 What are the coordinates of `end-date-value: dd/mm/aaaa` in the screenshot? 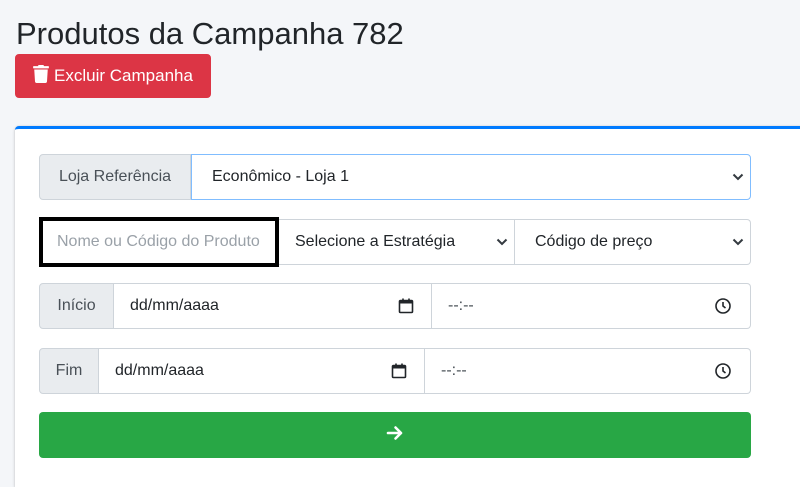 It's located at (159, 370).